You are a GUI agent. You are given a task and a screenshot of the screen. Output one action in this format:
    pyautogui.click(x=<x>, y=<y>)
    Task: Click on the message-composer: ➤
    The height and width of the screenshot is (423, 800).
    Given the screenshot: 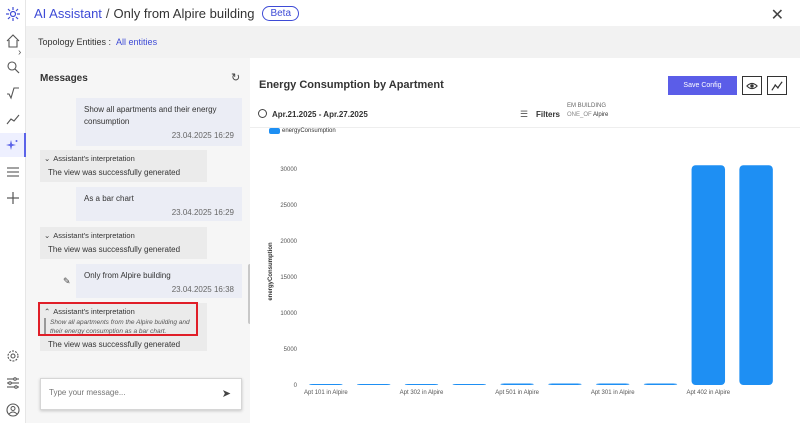 What is the action you would take?
    pyautogui.click(x=141, y=394)
    